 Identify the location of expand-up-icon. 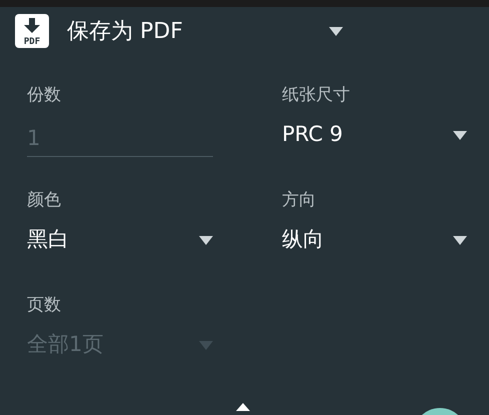
(243, 407).